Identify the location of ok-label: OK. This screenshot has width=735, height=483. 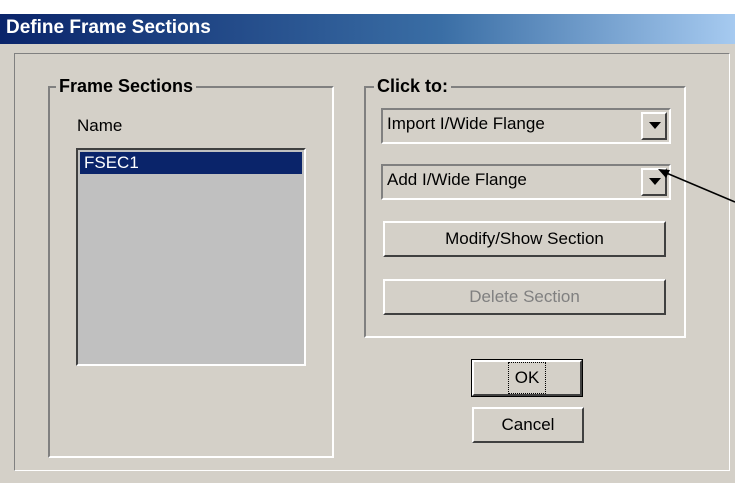
(527, 378).